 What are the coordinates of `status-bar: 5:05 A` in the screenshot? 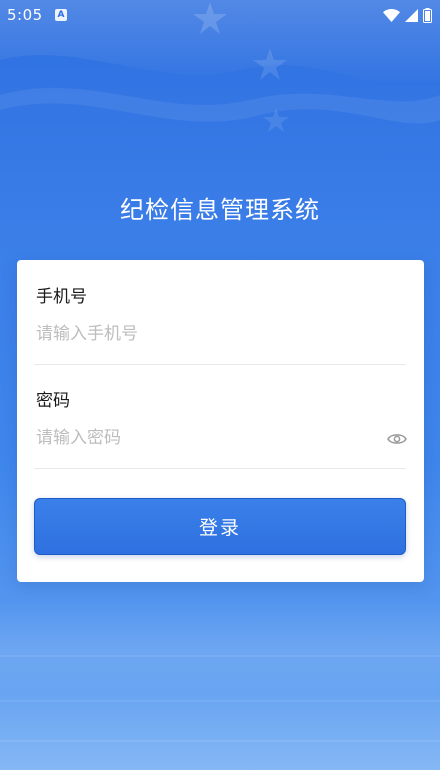 It's located at (220, 15).